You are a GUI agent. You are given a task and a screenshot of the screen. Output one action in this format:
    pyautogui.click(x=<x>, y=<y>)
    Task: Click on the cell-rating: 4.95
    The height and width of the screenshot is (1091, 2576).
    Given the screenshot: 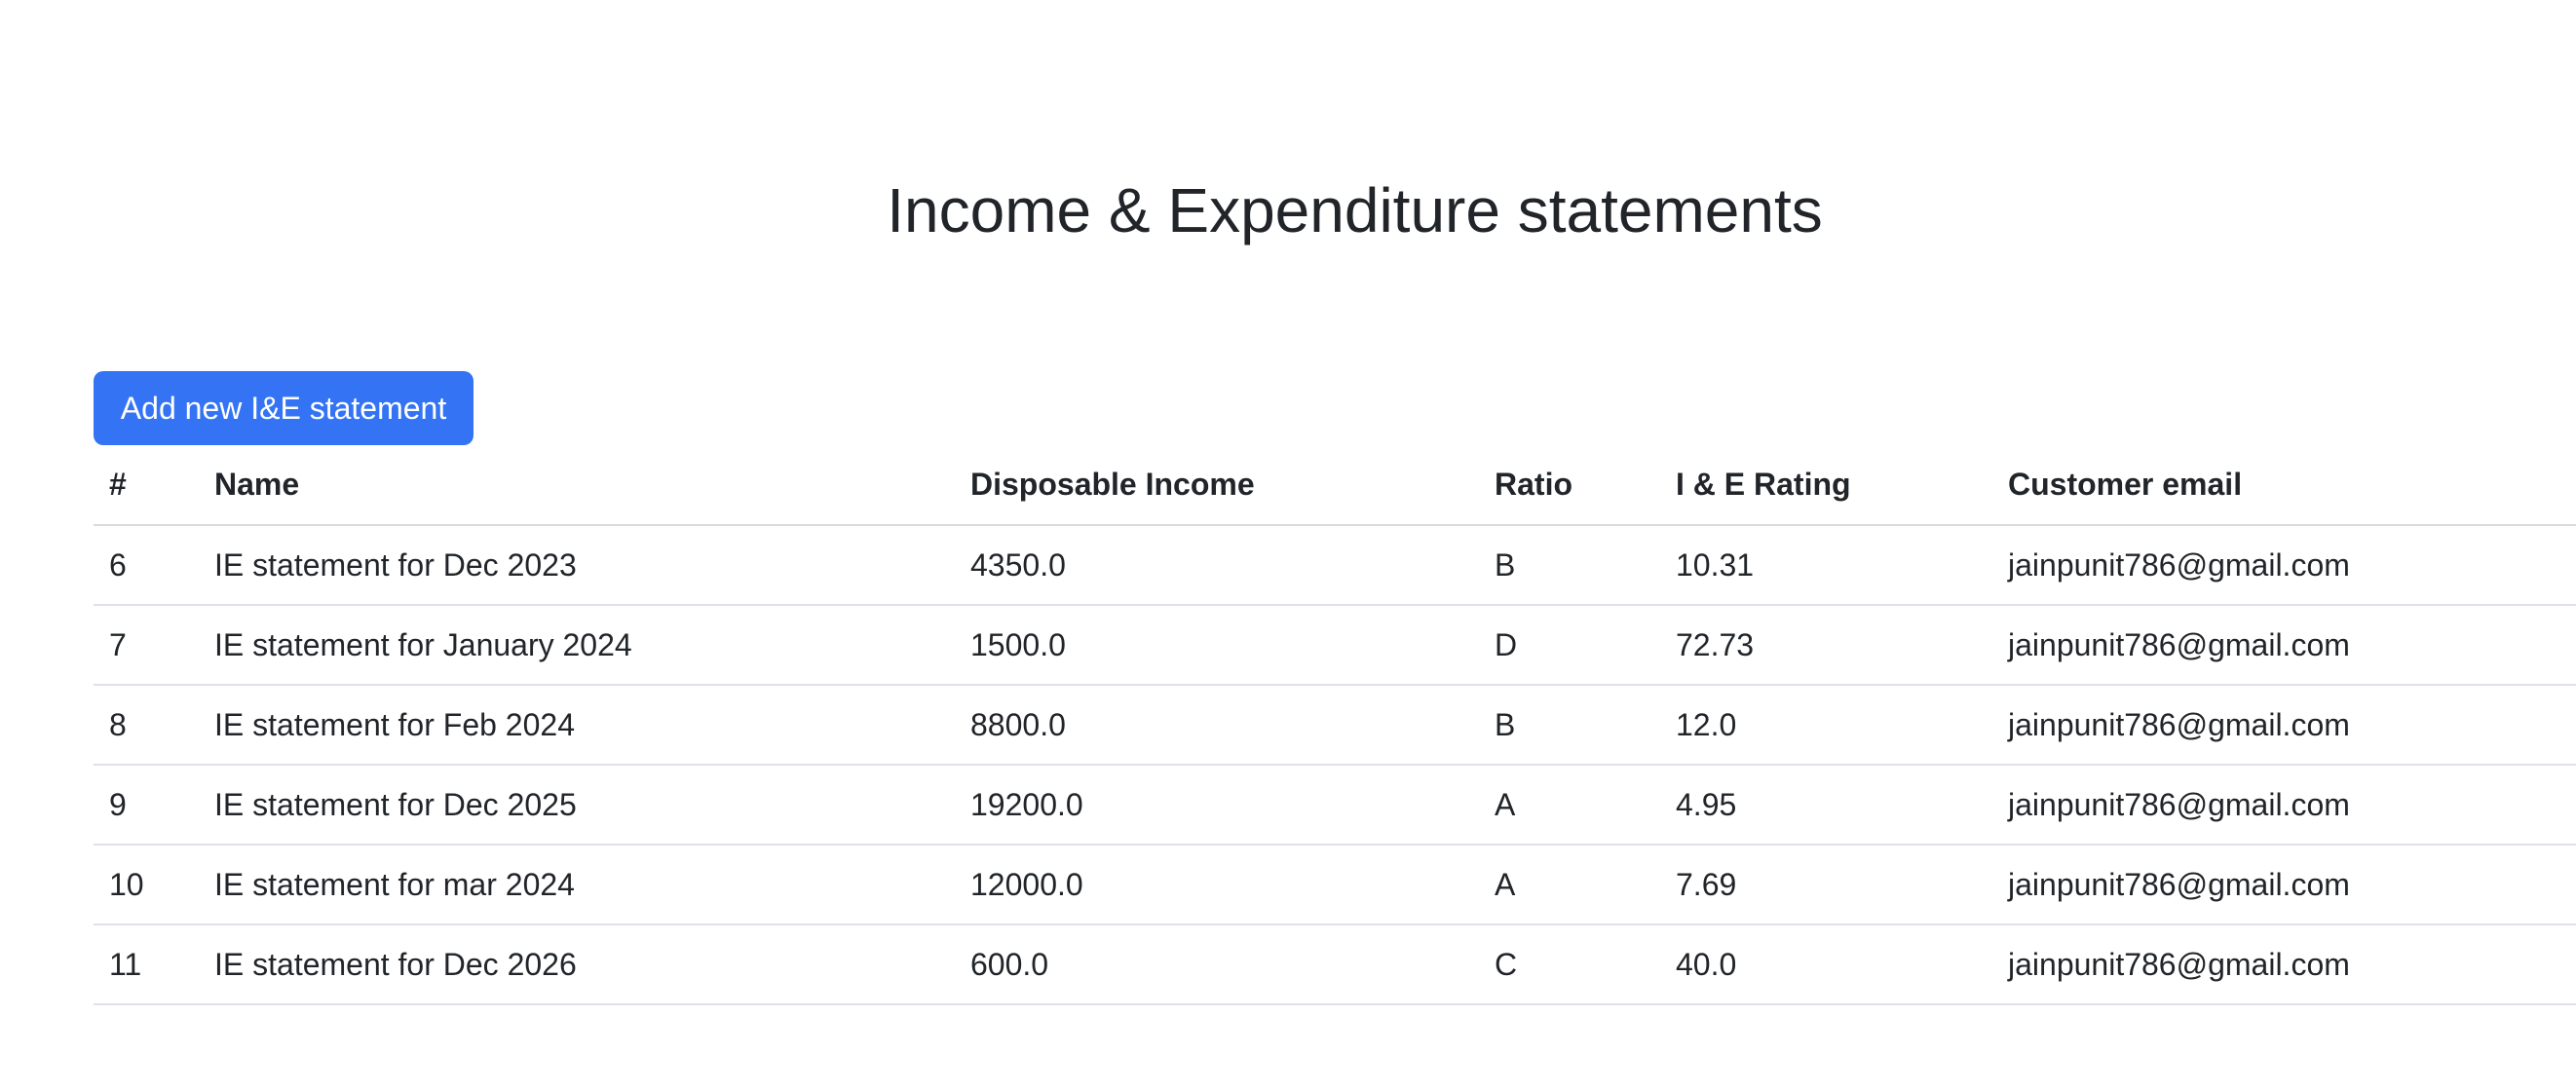 What is the action you would take?
    pyautogui.click(x=1826, y=806)
    